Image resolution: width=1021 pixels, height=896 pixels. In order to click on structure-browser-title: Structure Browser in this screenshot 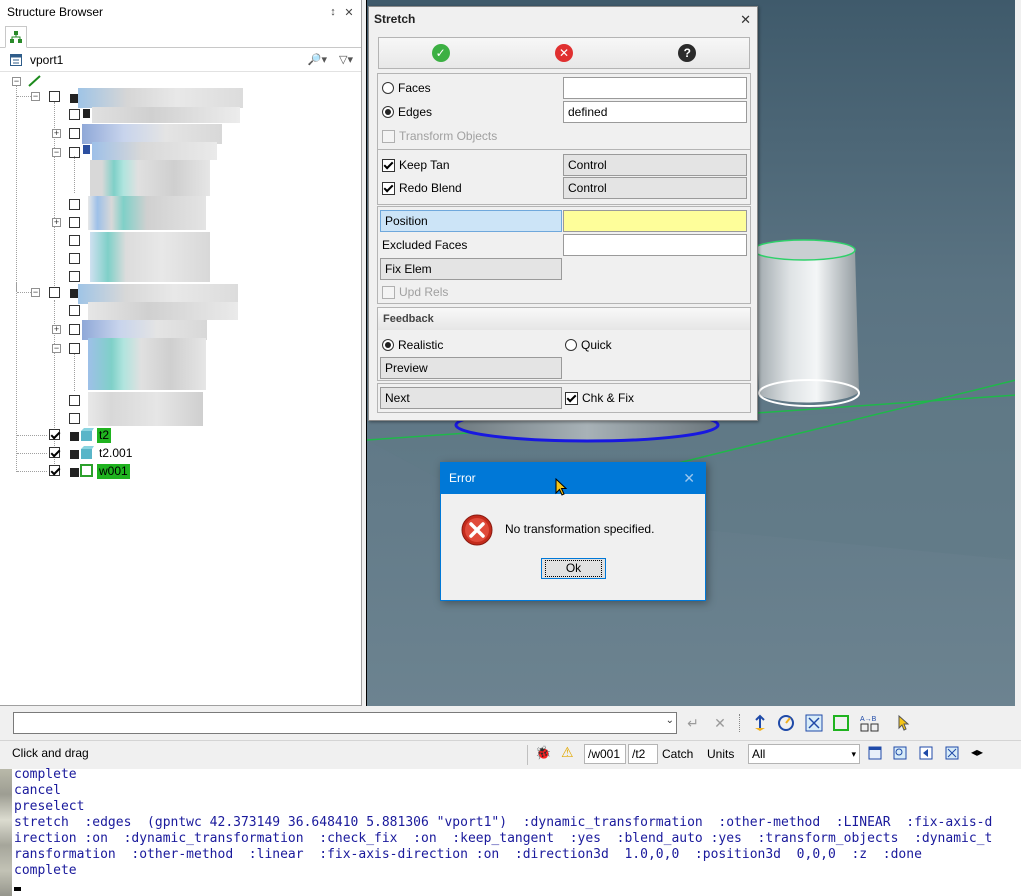, I will do `click(55, 12)`.